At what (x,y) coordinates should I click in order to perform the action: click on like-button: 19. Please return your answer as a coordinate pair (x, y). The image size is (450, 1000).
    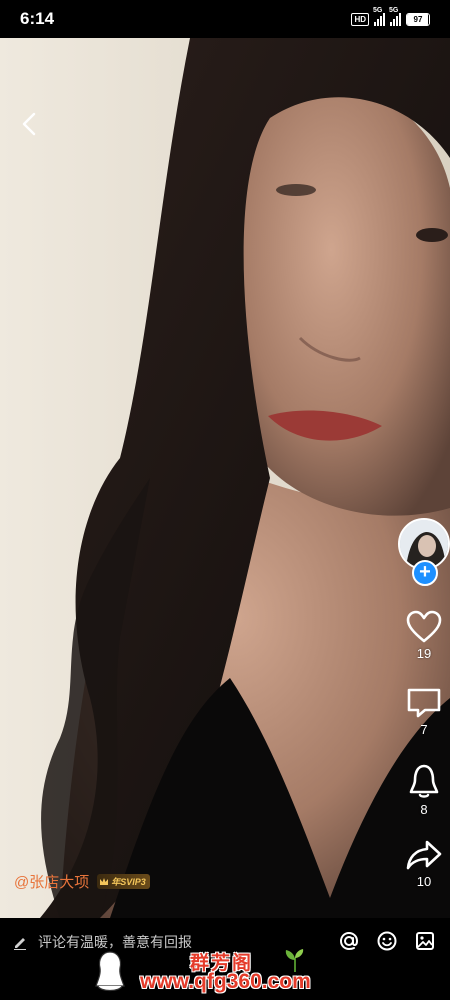
    Looking at the image, I should click on (424, 635).